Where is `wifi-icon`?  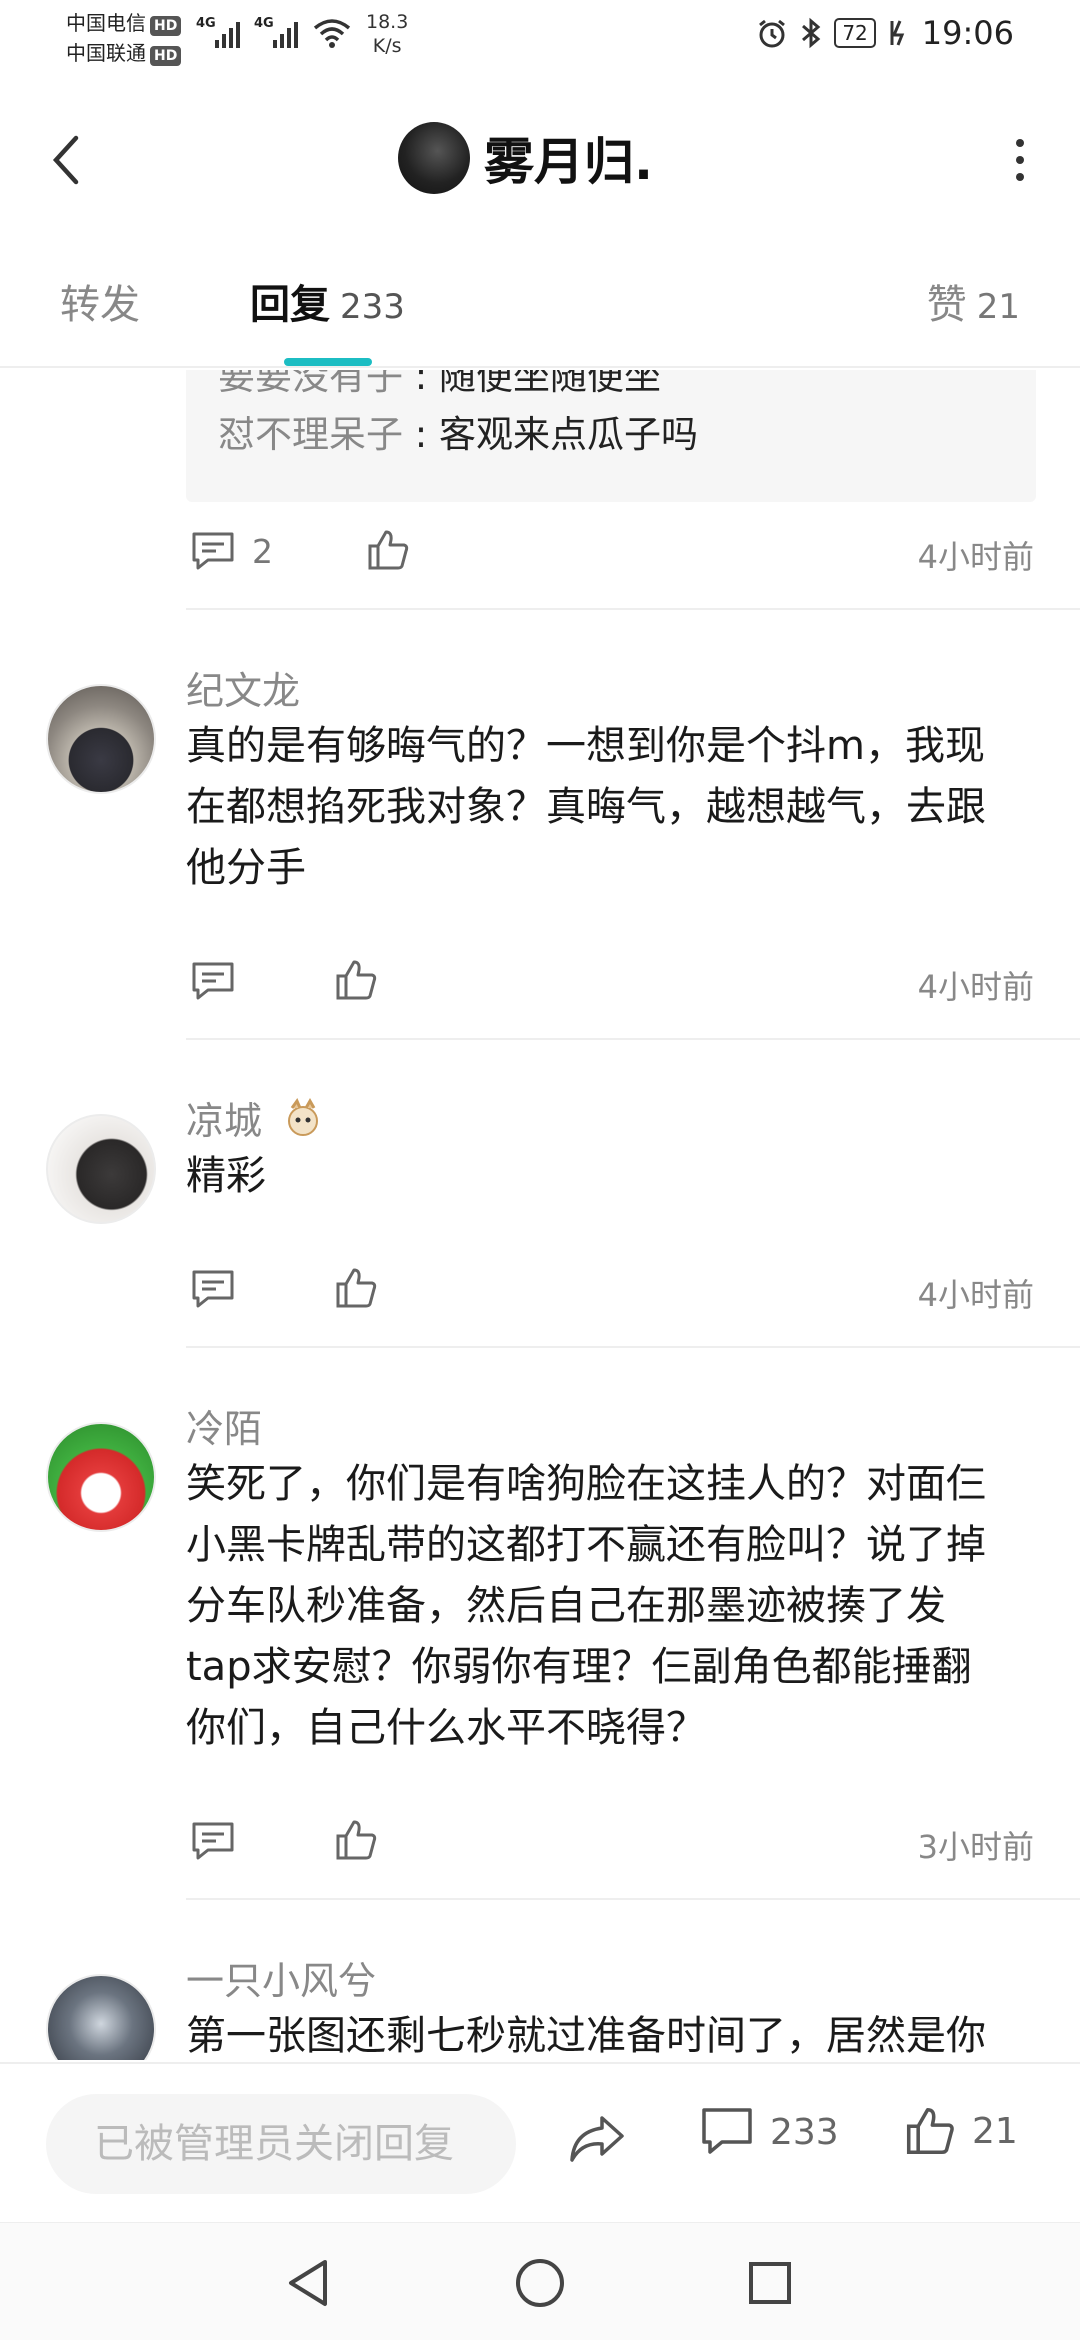
wifi-icon is located at coordinates (332, 33).